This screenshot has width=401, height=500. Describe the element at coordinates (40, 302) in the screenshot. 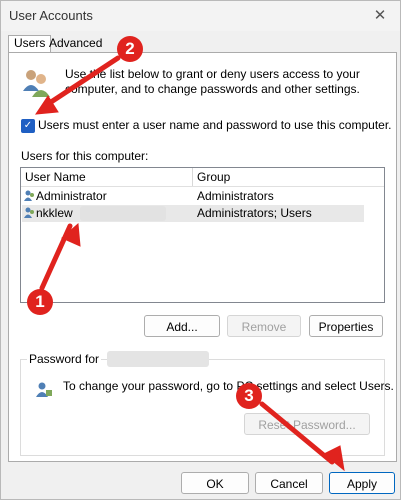

I see `annotation-badge-1: 1` at that location.